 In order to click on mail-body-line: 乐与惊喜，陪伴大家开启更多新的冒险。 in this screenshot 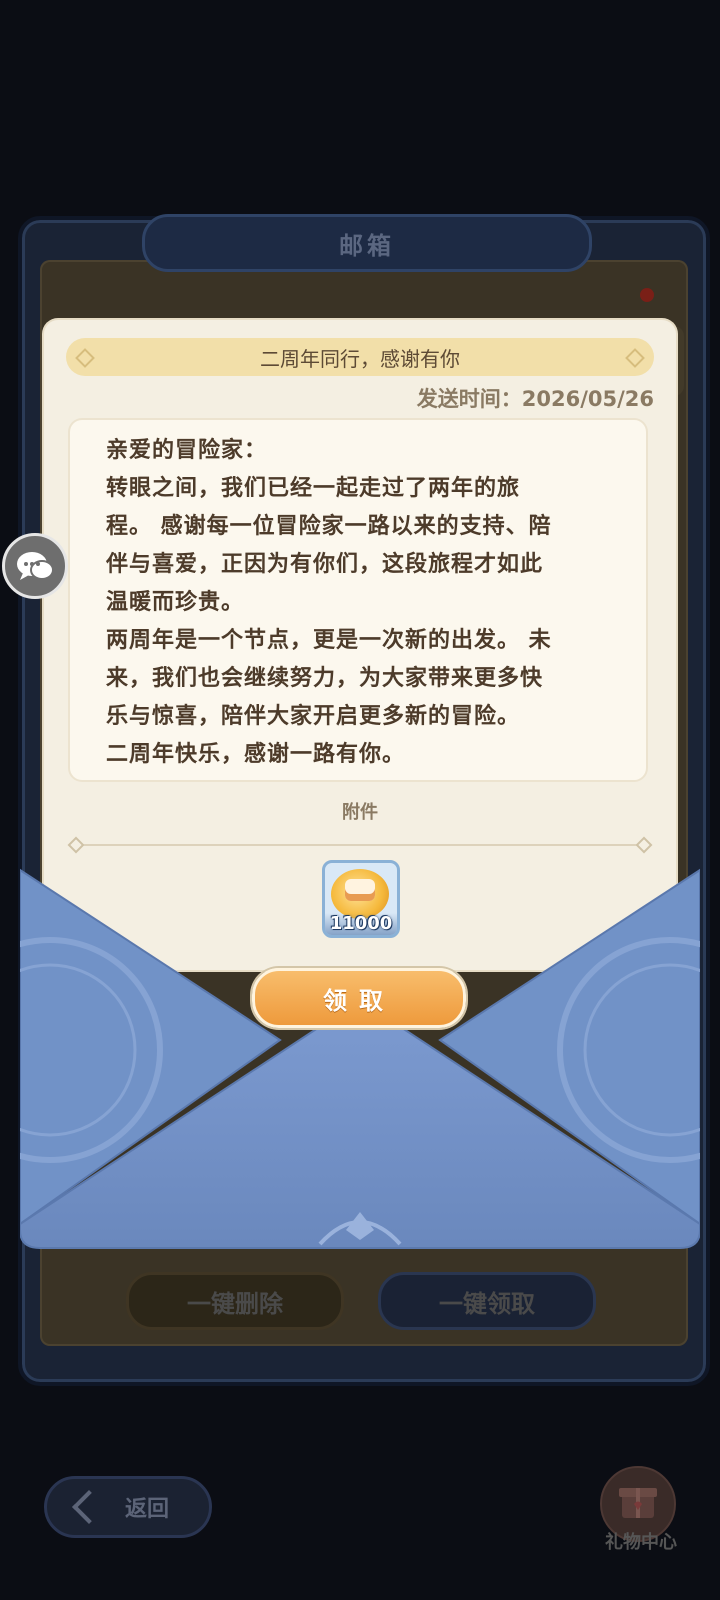, I will do `click(313, 716)`.